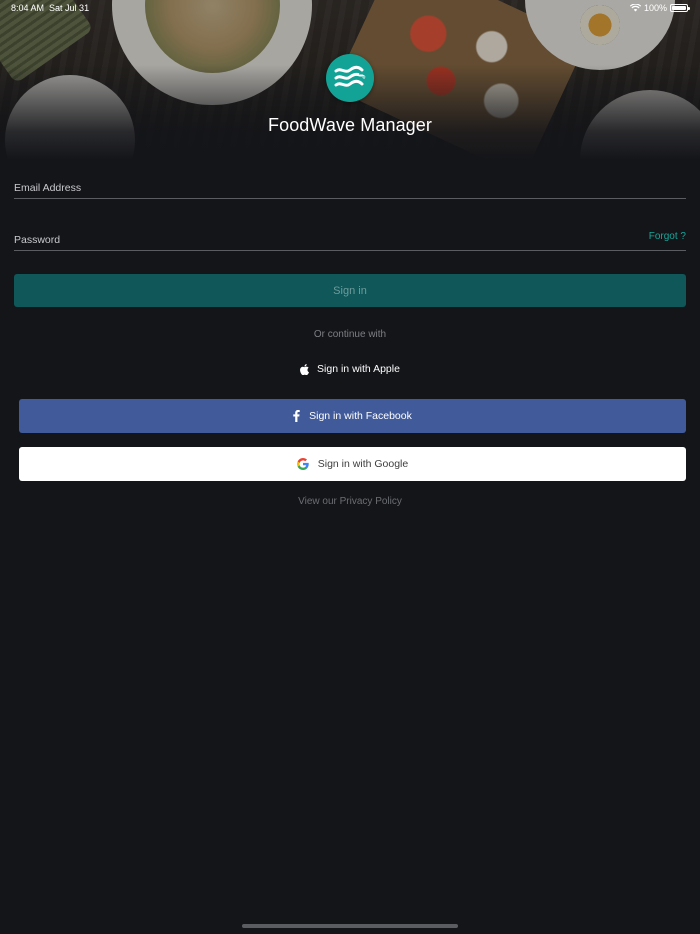 This screenshot has height=934, width=700. I want to click on status-time: 8:04 AM Sat Jul 31, so click(50, 8).